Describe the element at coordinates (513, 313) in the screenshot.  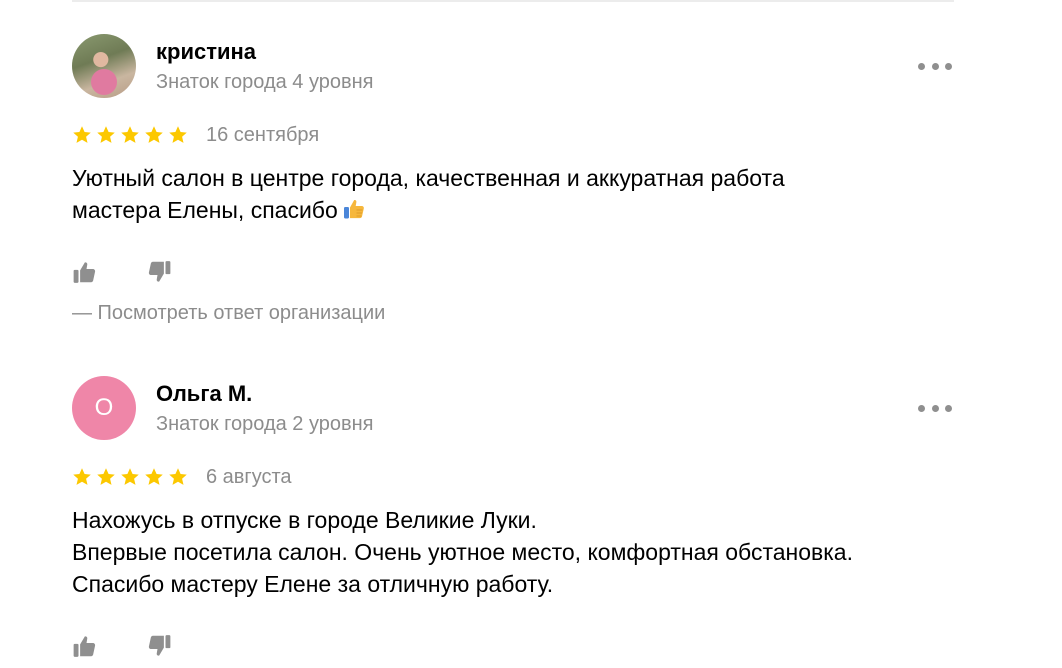
I see `view-org-reply-link: — Посмотреть ответ организации` at that location.